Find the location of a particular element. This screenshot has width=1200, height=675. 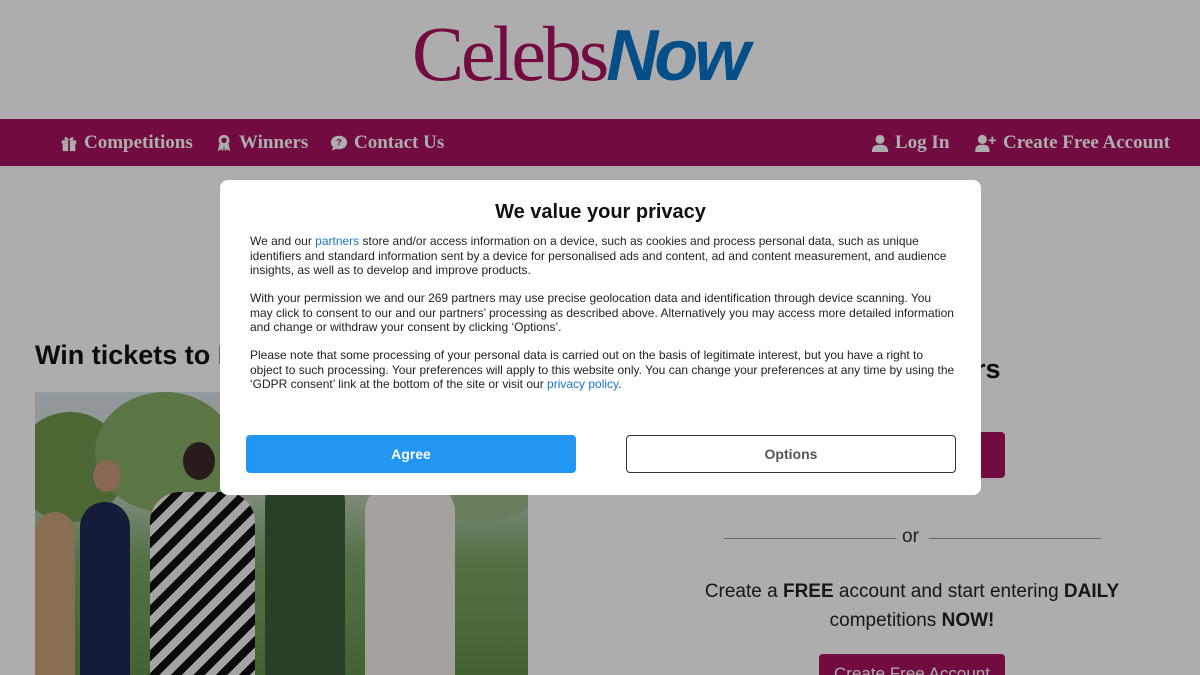

agree-button: Agree is located at coordinates (411, 454).